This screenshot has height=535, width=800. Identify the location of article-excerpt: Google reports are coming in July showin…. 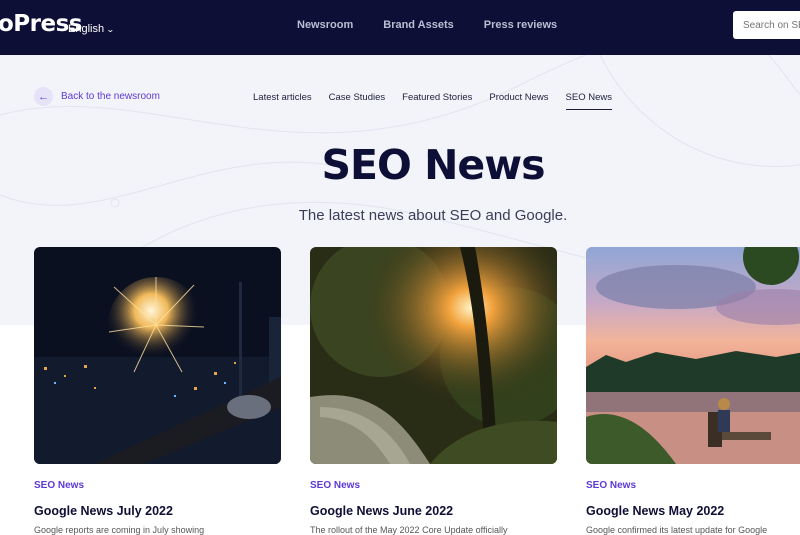
(119, 530).